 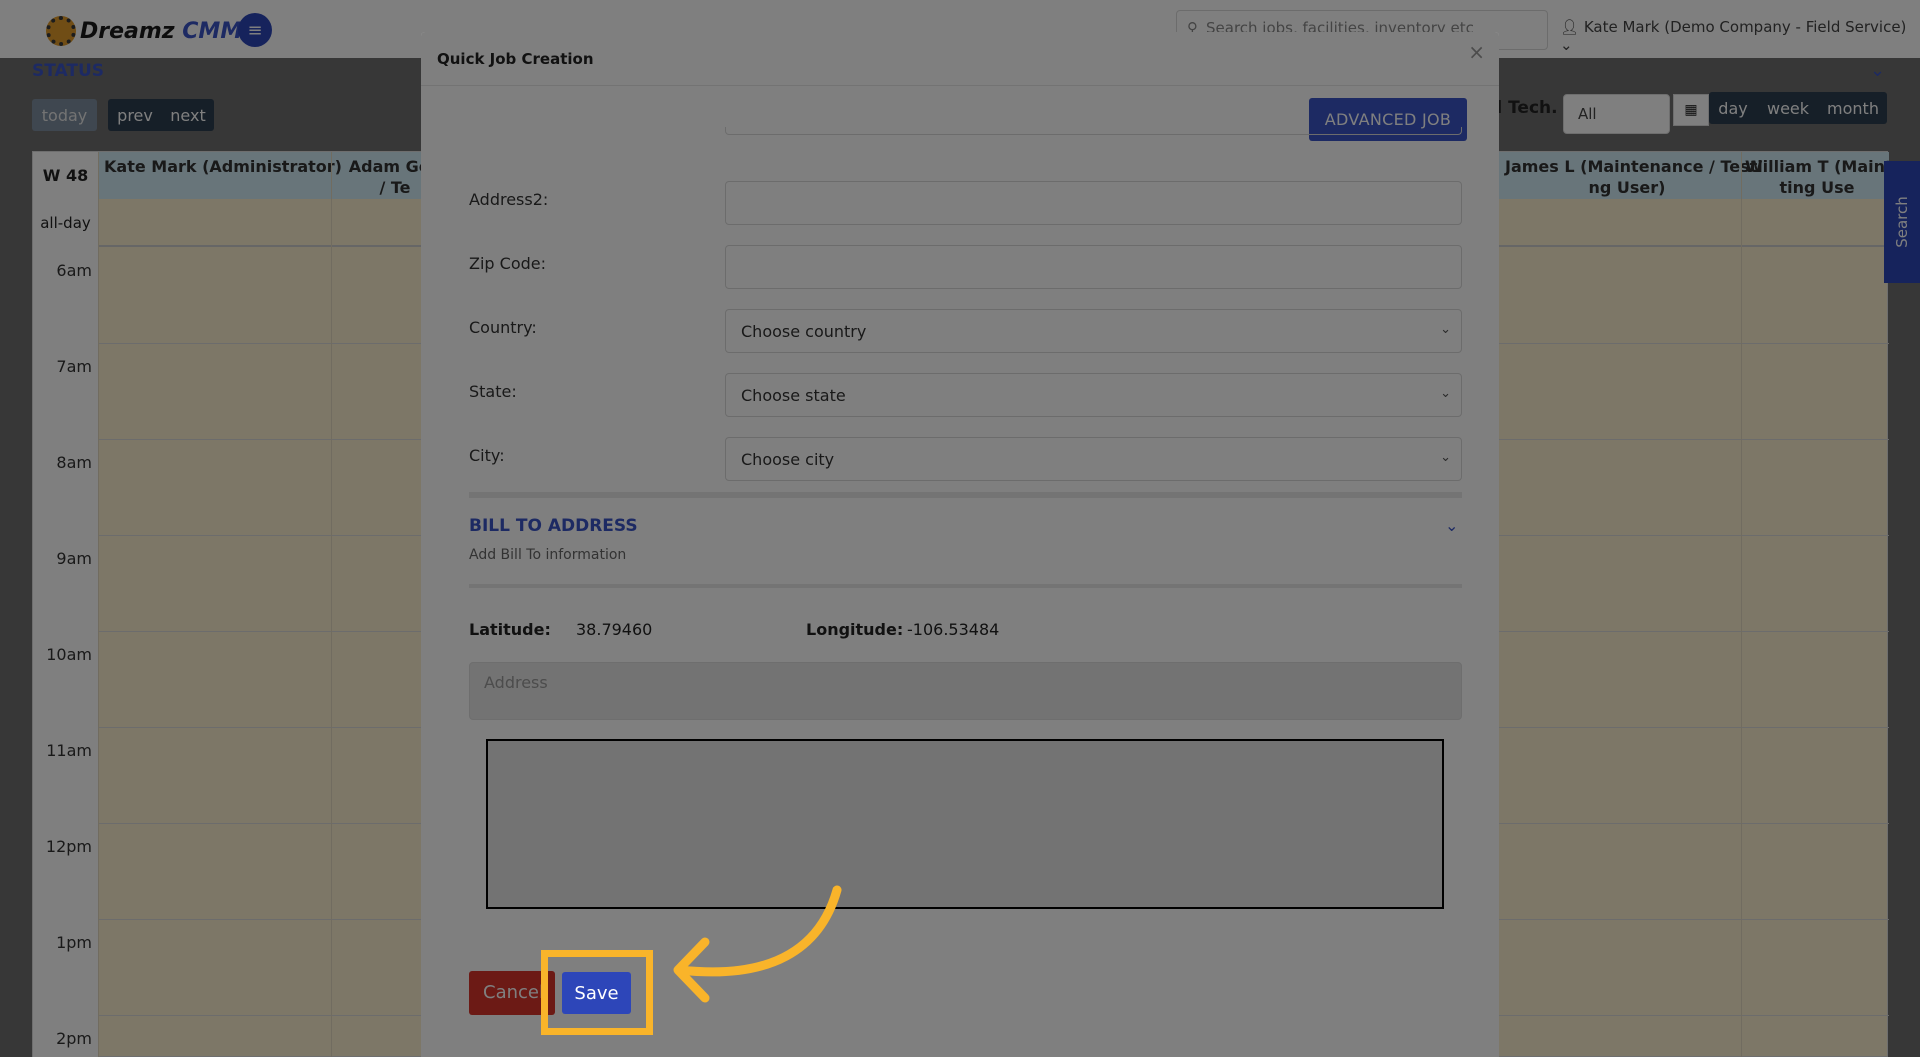 I want to click on zip-code-input, so click(x=1093, y=267).